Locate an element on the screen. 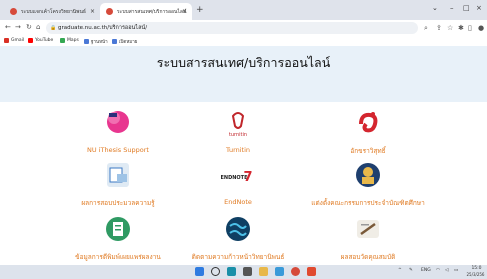 The width and height of the screenshot is (487, 279). os-taskbar: ^ ✎ ENG ◠ ◁ ▭ 15:0 25/3/256 is located at coordinates (243, 272).